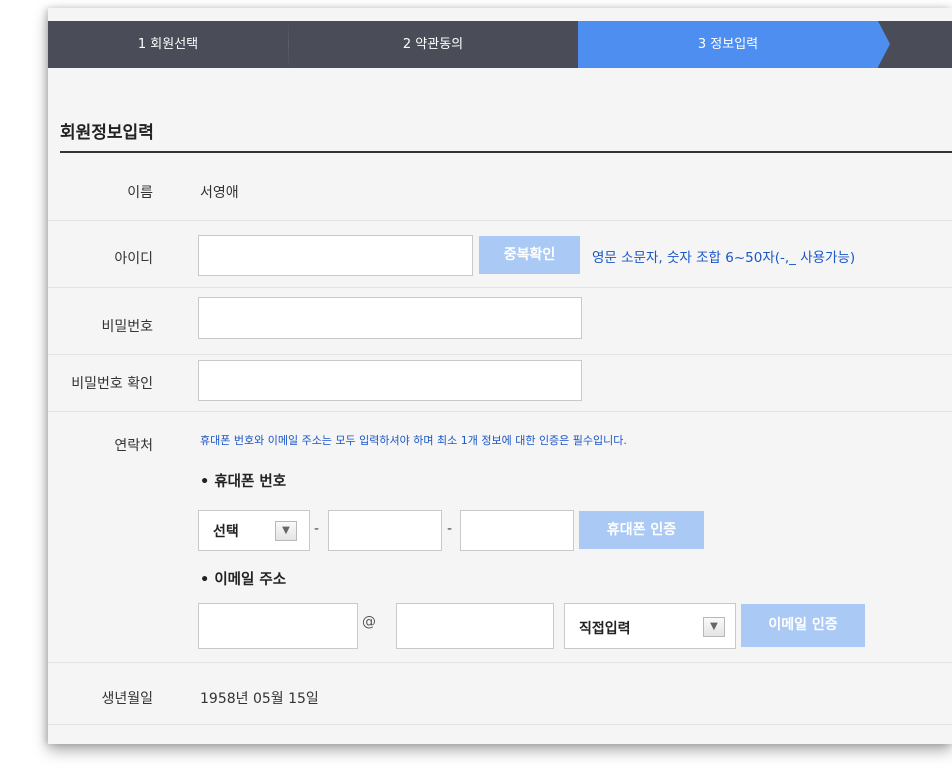 Image resolution: width=952 pixels, height=776 pixels. Describe the element at coordinates (728, 44) in the screenshot. I see `step-info-input-active: 3 정보입력` at that location.